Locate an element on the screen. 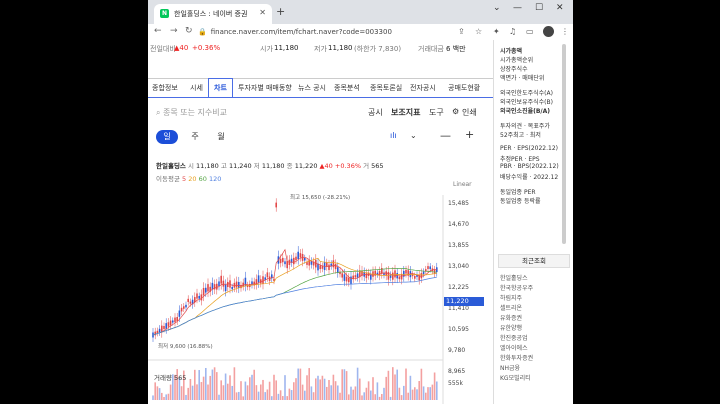  forward-icon: → is located at coordinates (174, 31).